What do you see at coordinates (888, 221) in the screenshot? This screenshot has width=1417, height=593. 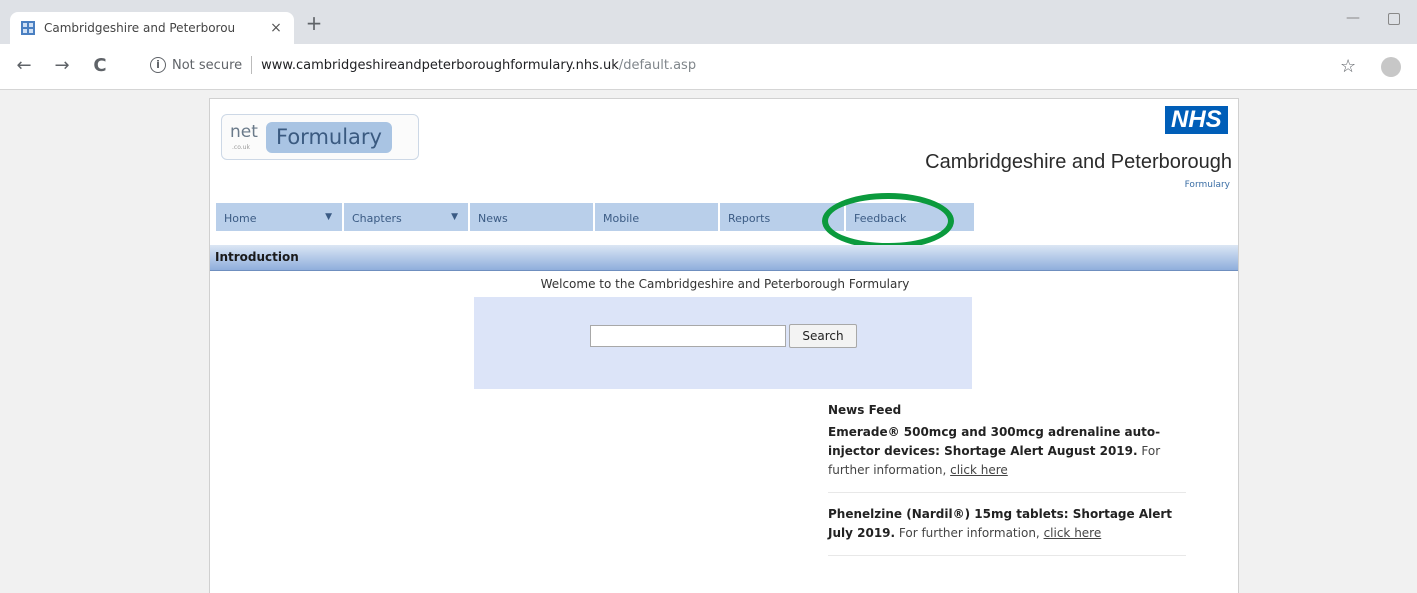 I see `feedback-highlight-circle` at bounding box center [888, 221].